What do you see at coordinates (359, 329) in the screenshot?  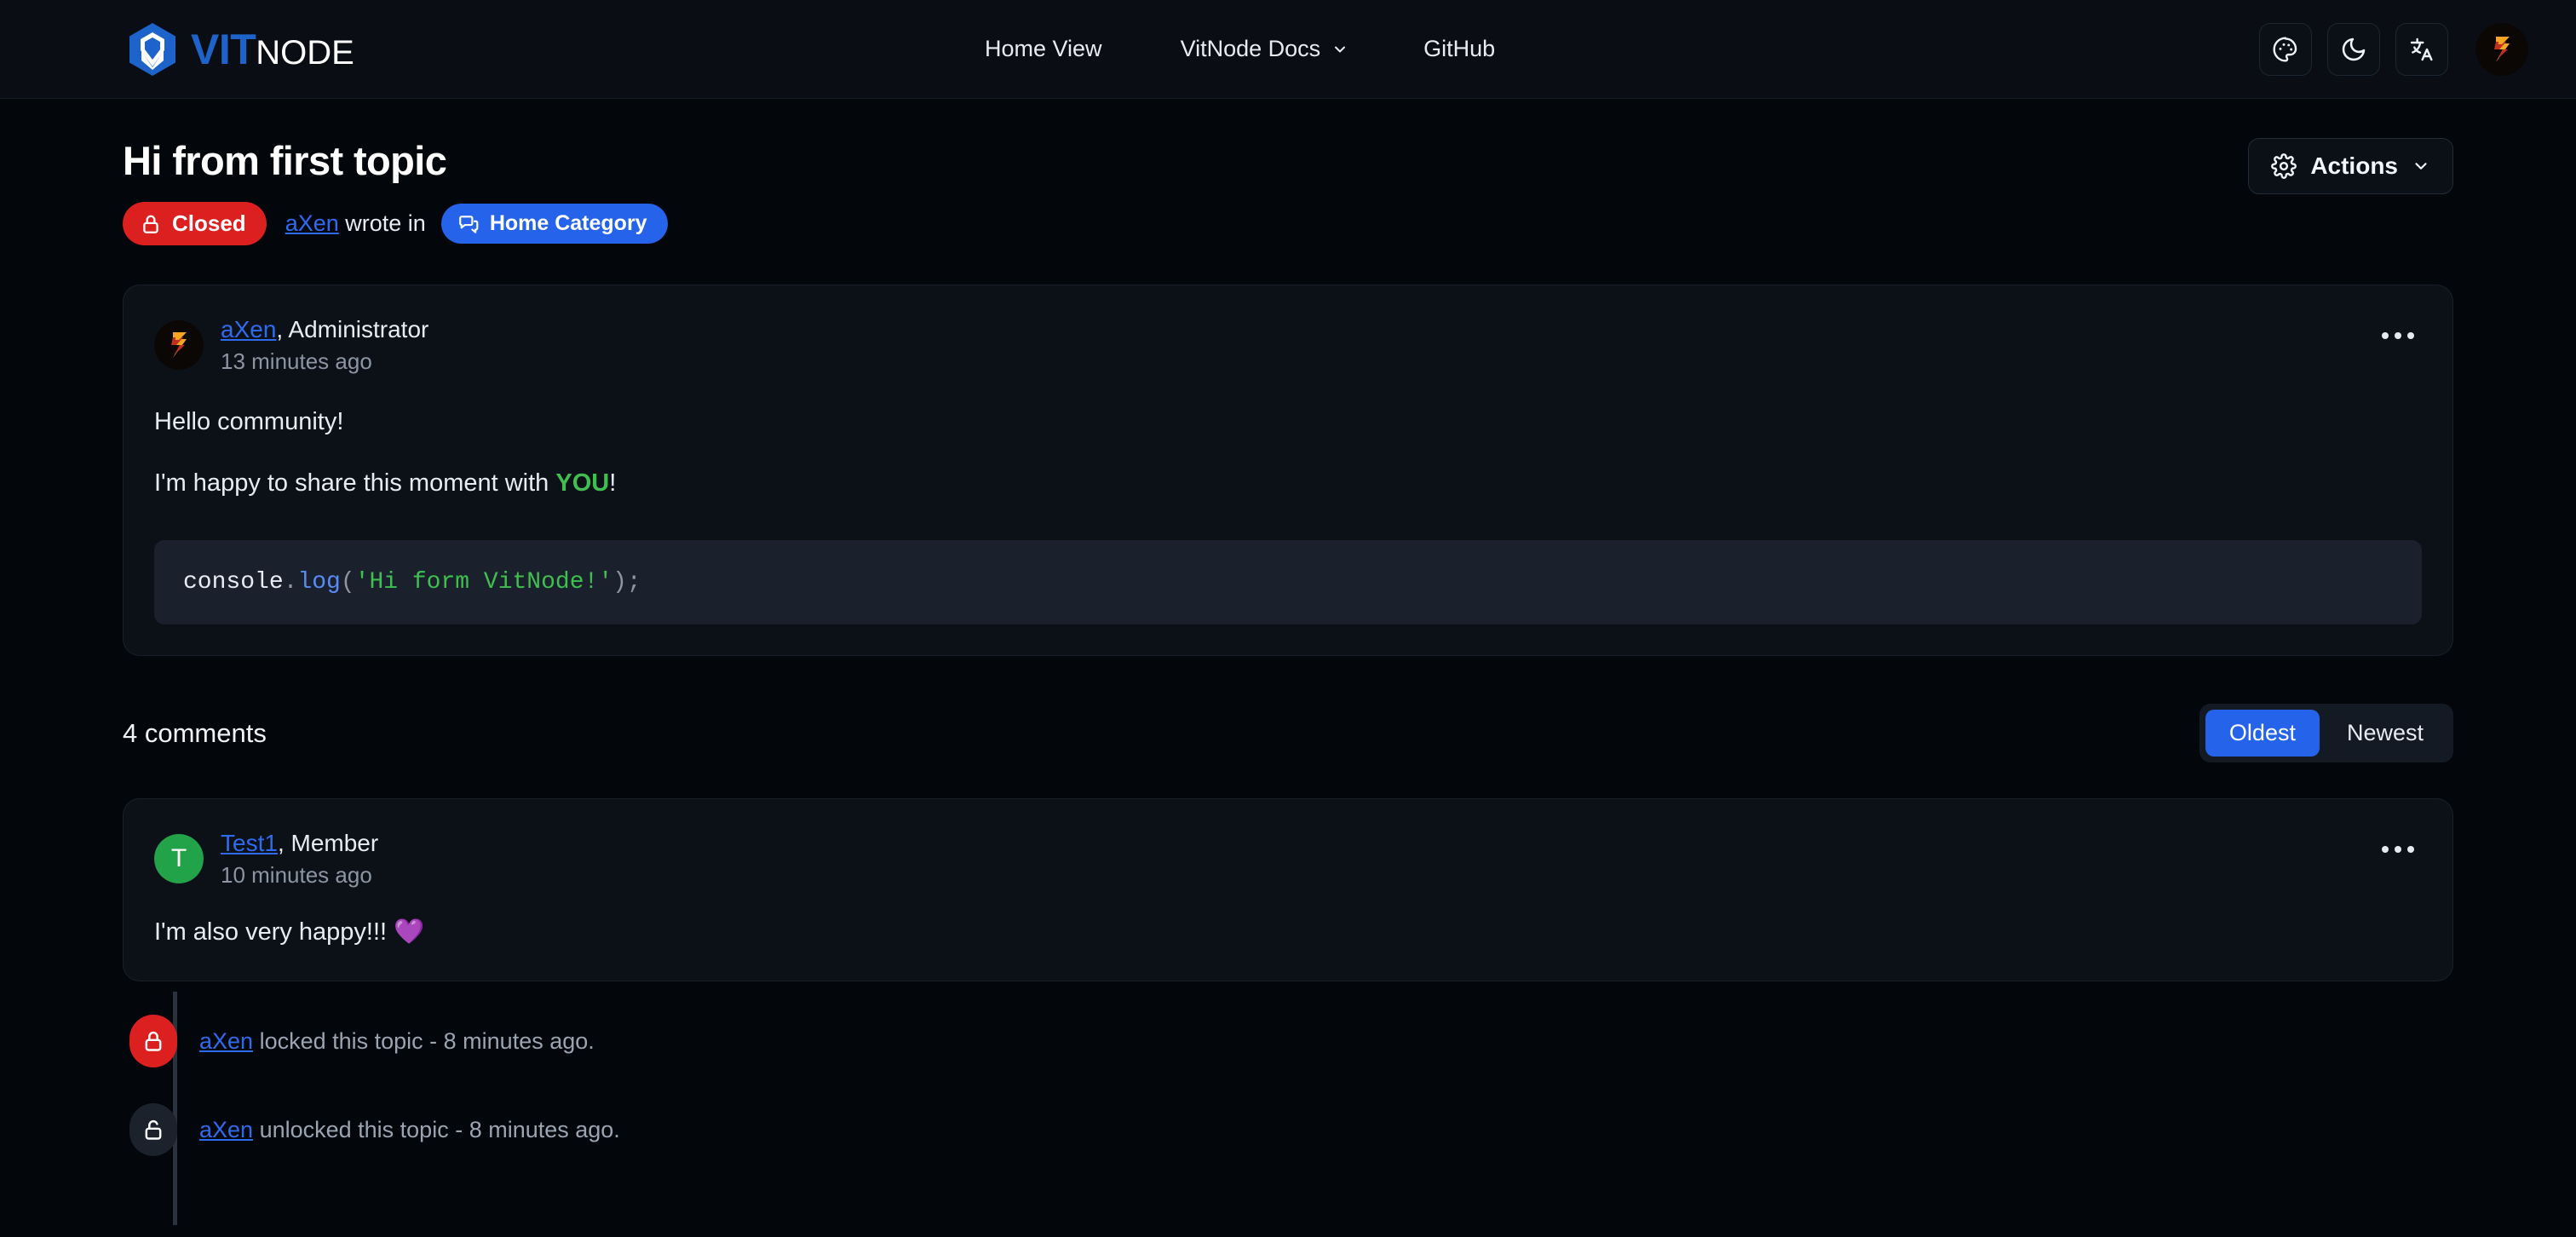 I see `post-author-role: Administrator` at bounding box center [359, 329].